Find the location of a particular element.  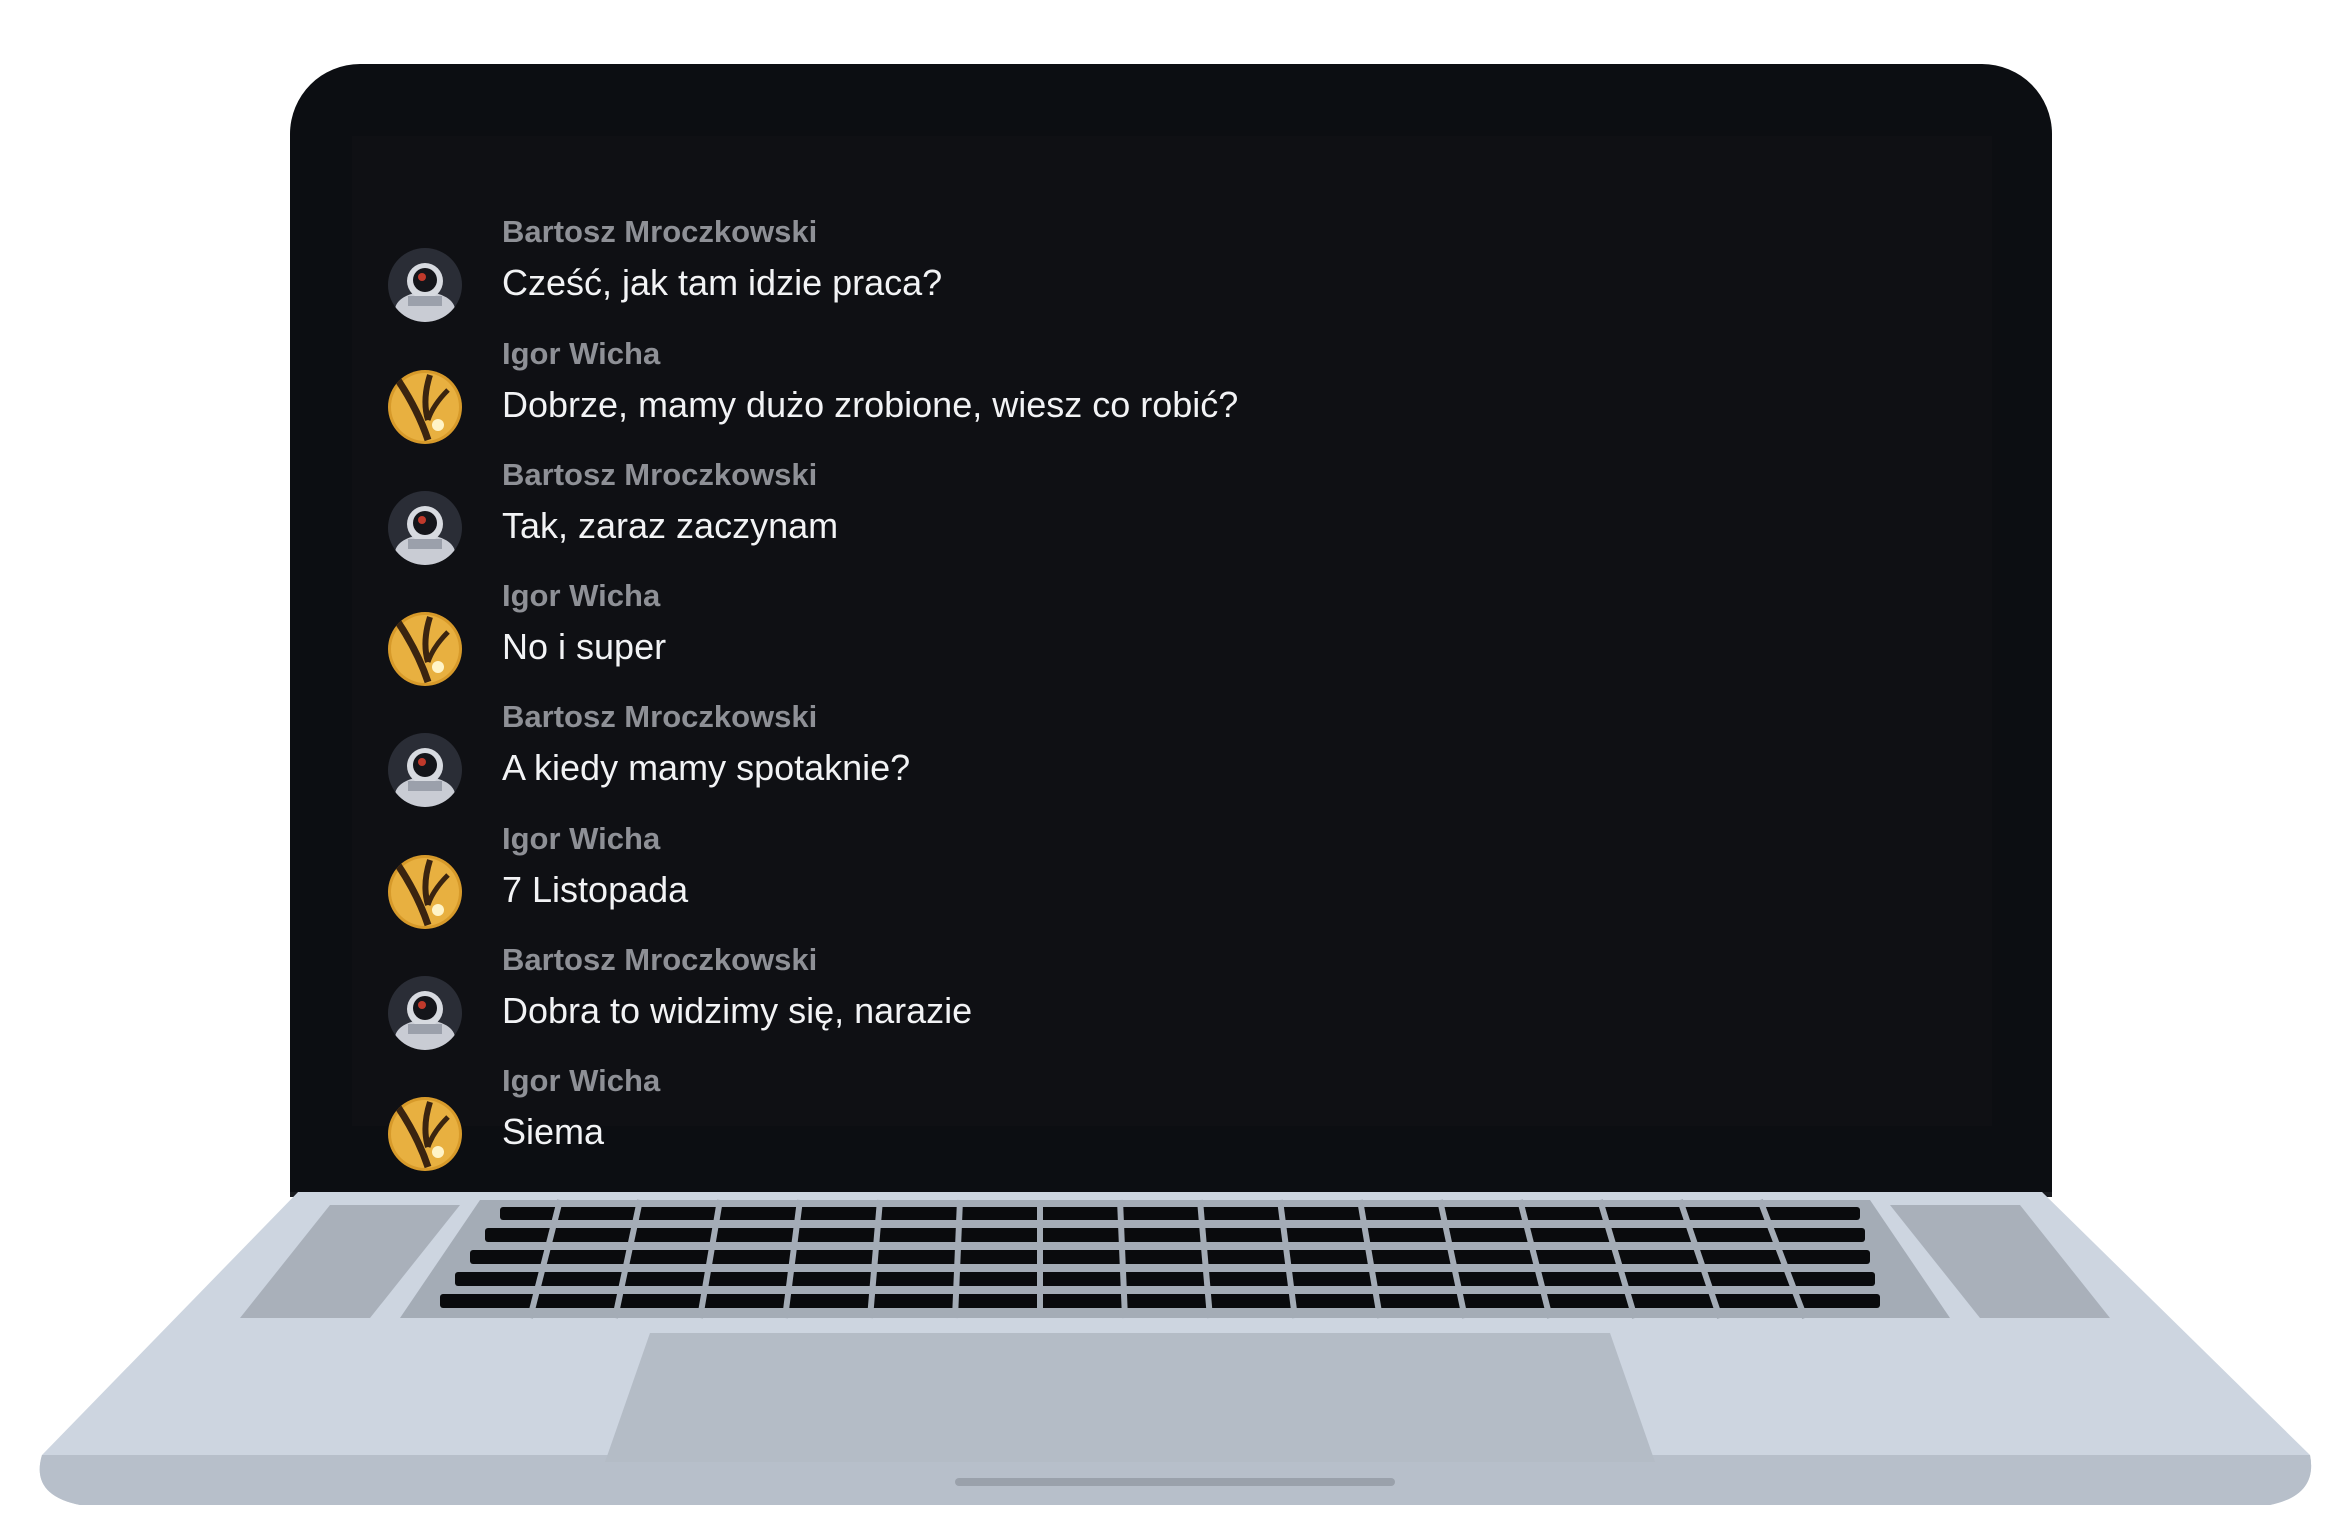

message-text: Dobra to widzimy się, narazie is located at coordinates (737, 1010).